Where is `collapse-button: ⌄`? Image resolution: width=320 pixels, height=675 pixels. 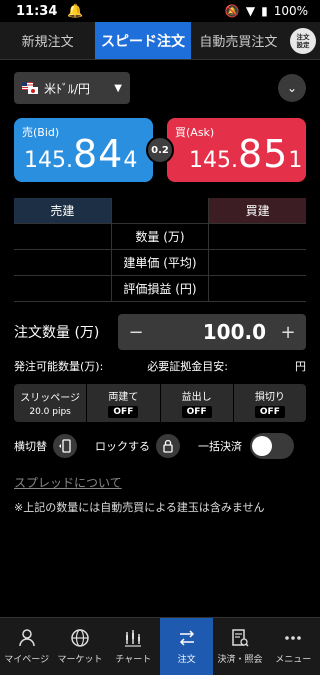 collapse-button: ⌄ is located at coordinates (292, 88).